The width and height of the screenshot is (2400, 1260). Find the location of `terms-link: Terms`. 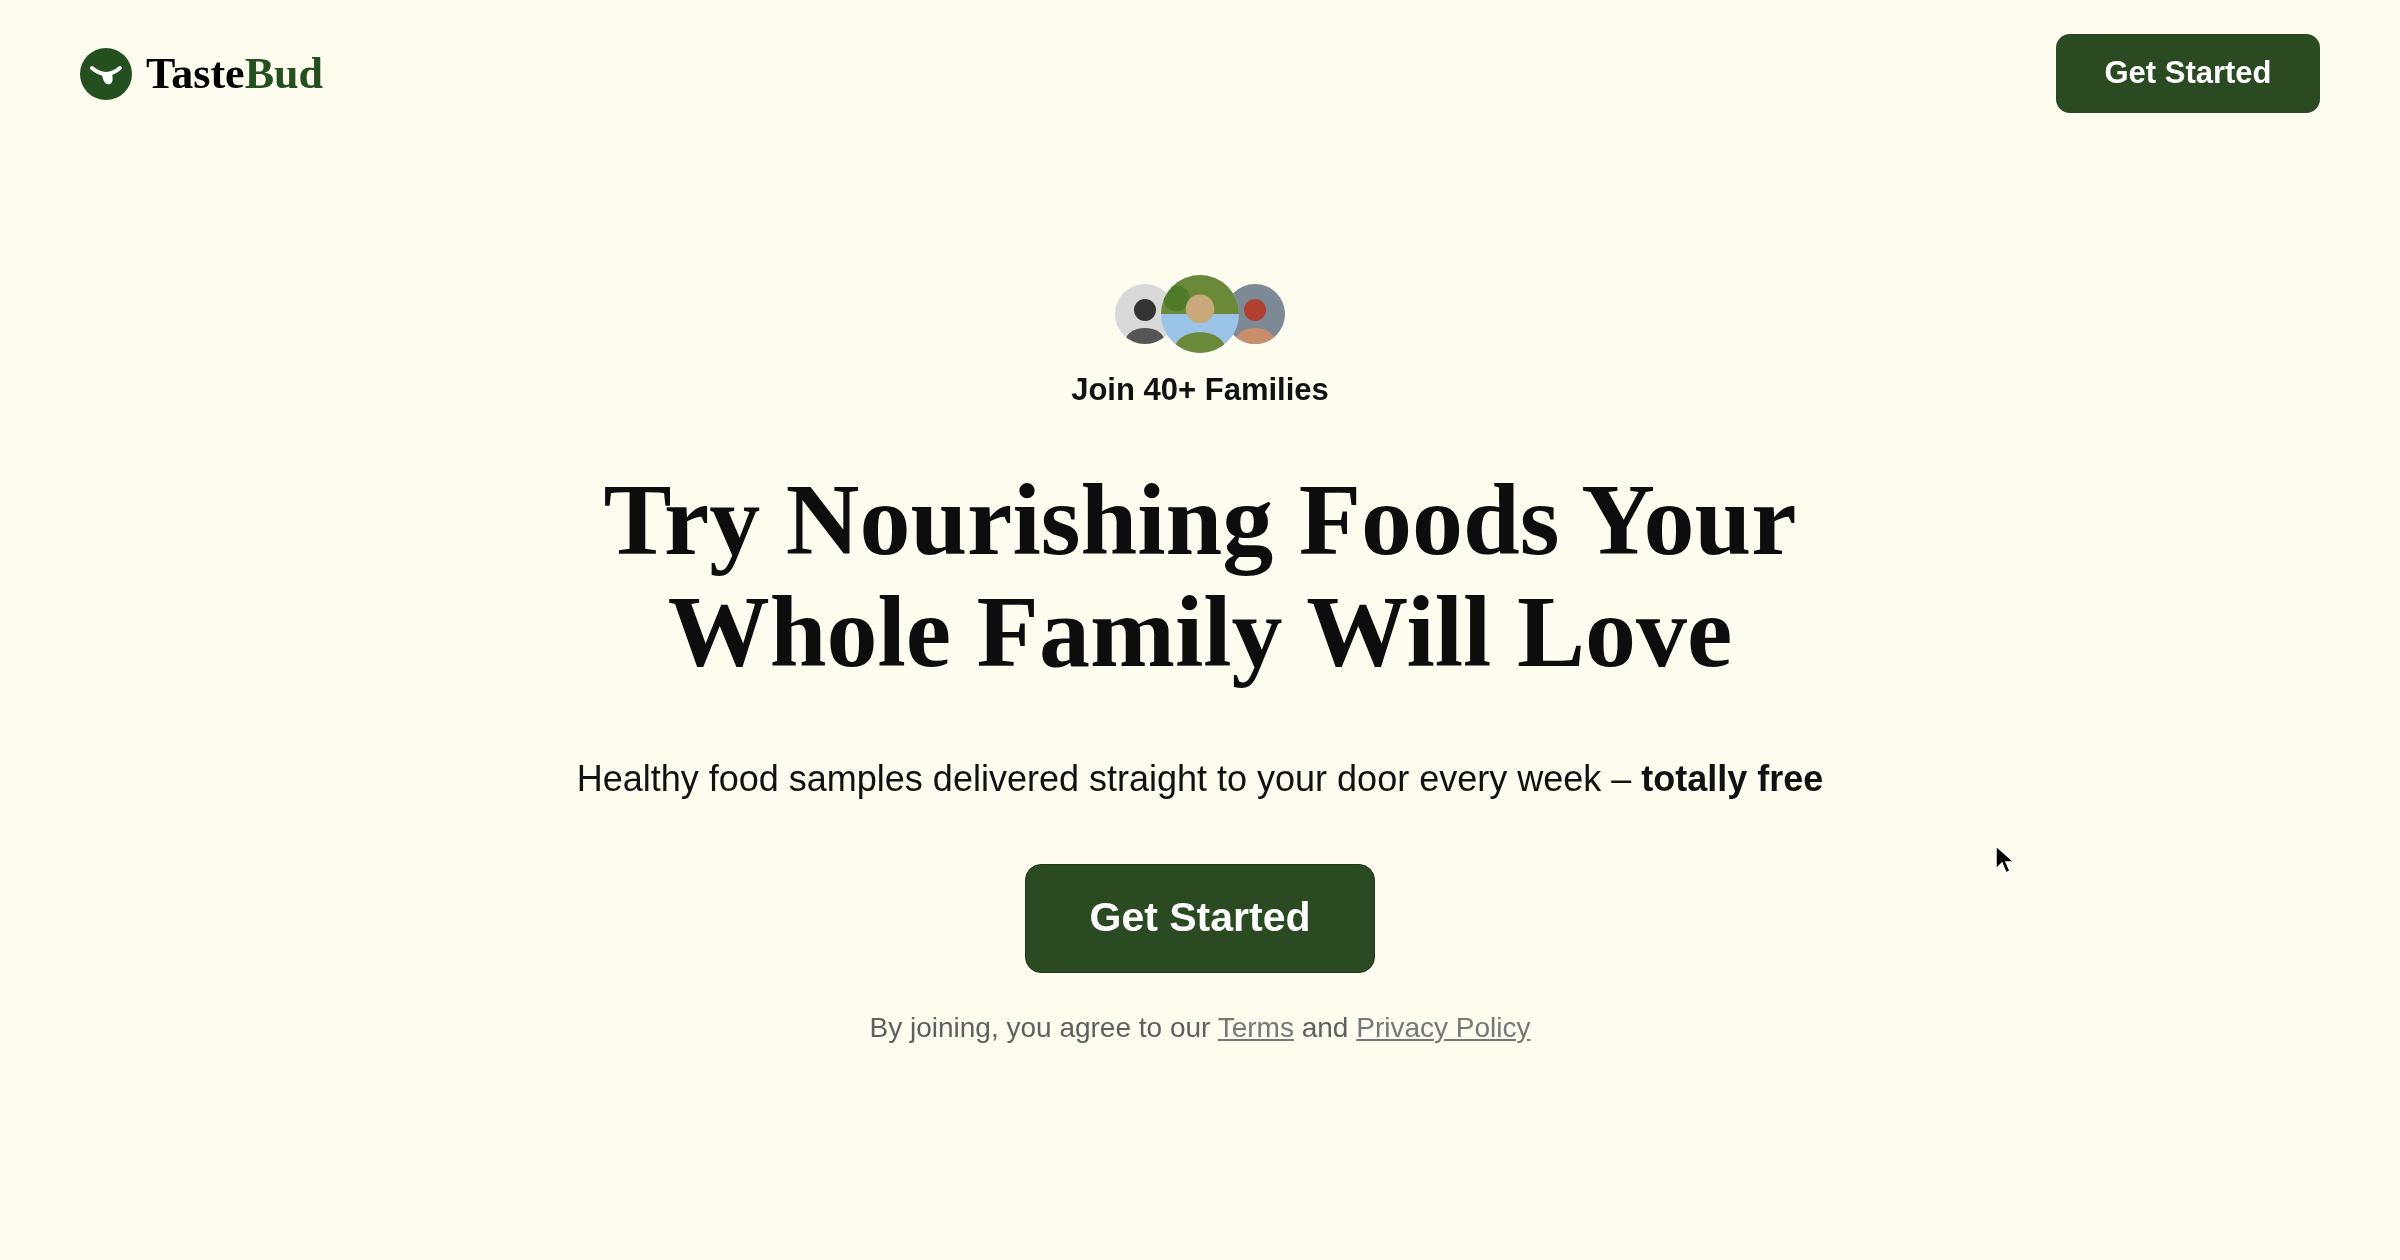

terms-link: Terms is located at coordinates (1255, 1027).